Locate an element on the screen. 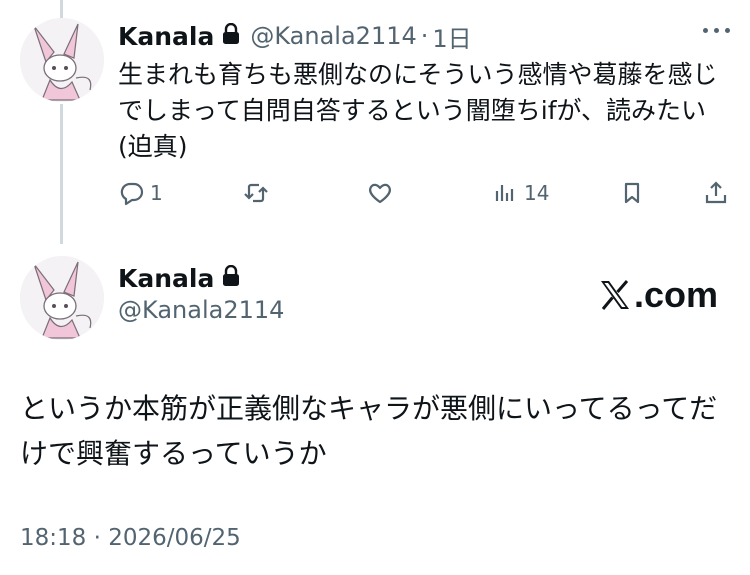 The image size is (750, 575). tweet-text: というか本筋が正義側なキャラが悪側にいってるってだけで興奮するっていうか is located at coordinates (369, 431).